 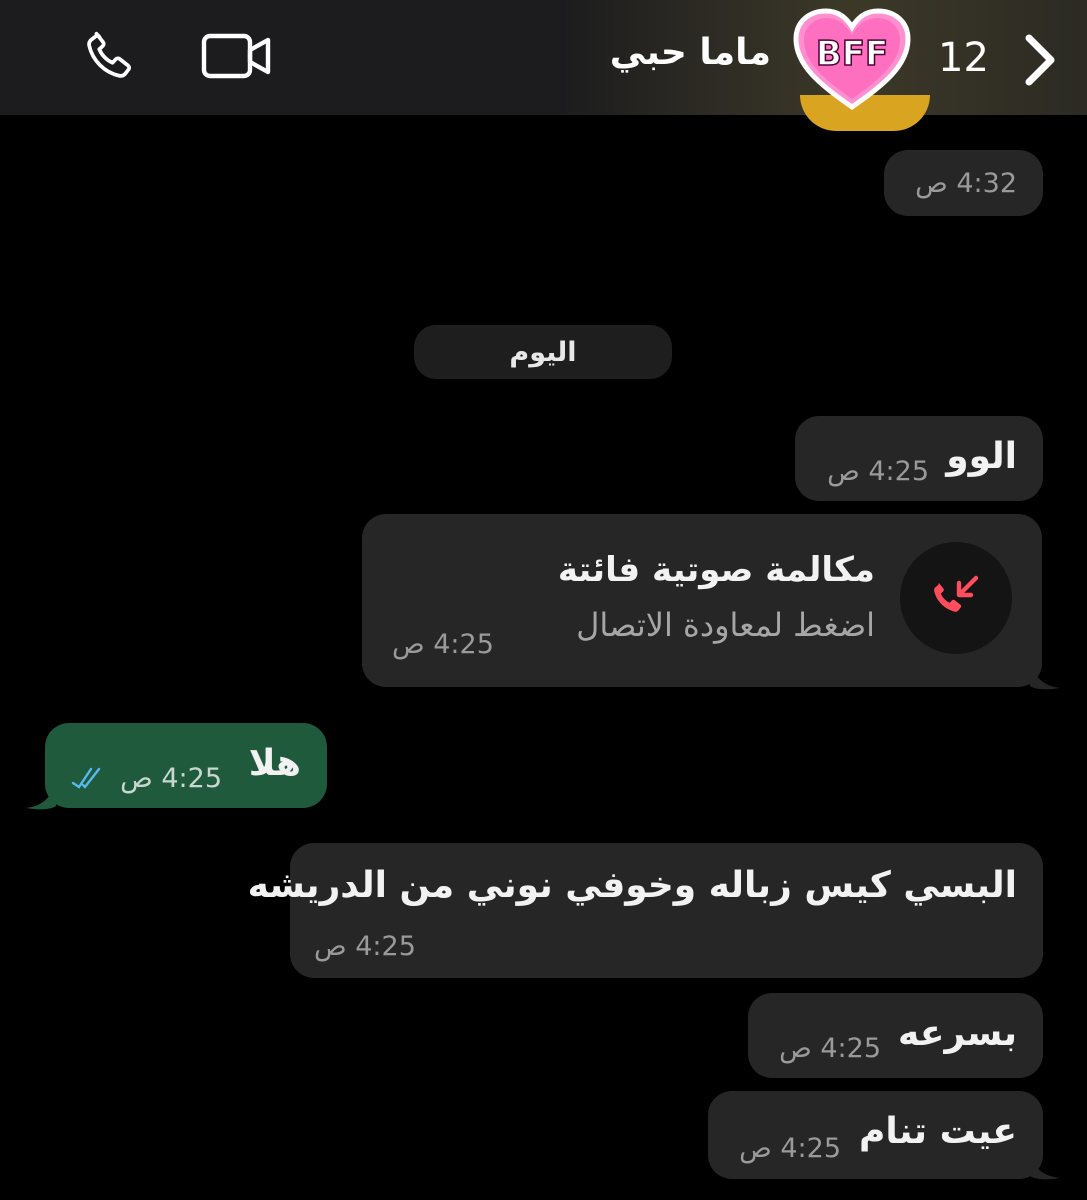 What do you see at coordinates (716, 570) in the screenshot?
I see `missed-call-title: مكالمة صوتية فائتة` at bounding box center [716, 570].